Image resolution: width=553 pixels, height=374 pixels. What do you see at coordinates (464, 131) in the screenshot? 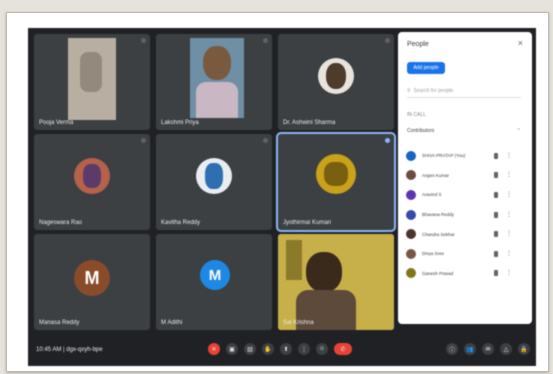
I see `contributors-group: Contributors ⌃` at bounding box center [464, 131].